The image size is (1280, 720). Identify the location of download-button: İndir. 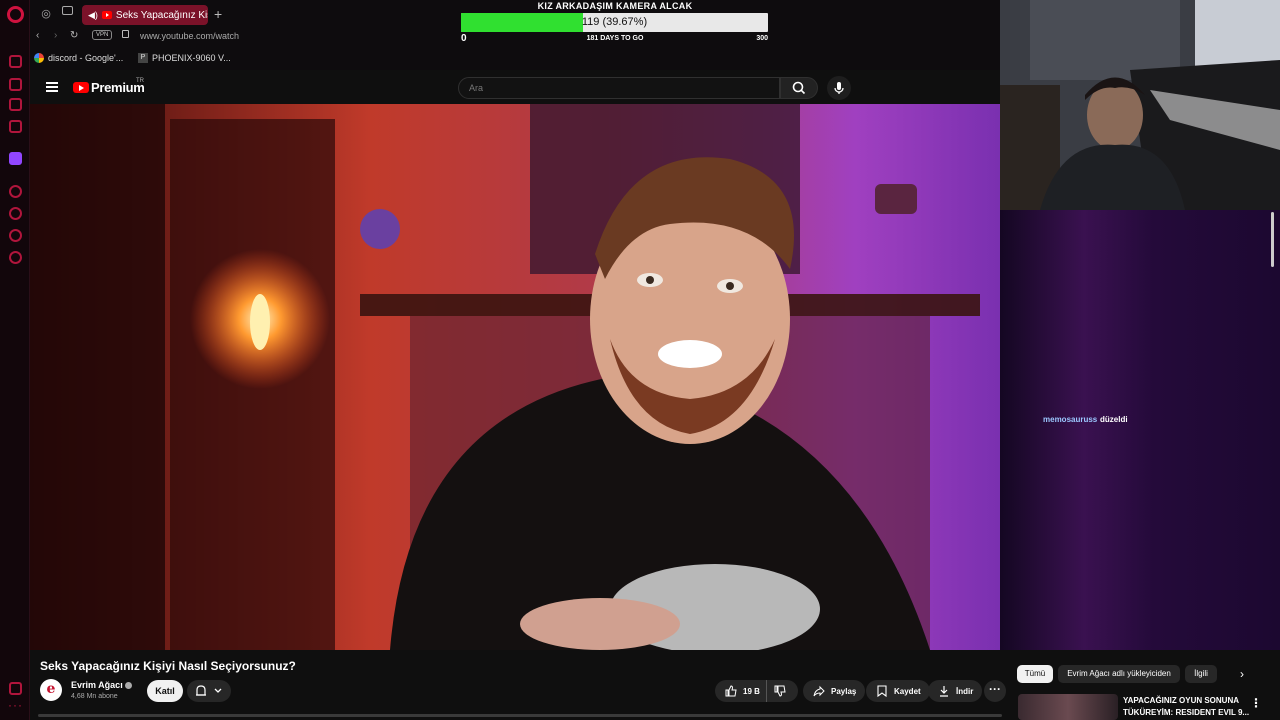
(955, 691).